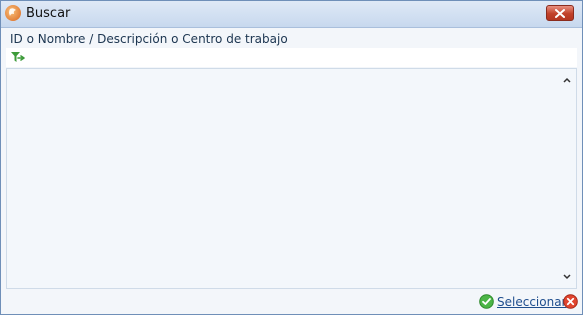 This screenshot has height=315, width=583. Describe the element at coordinates (291, 302) in the screenshot. I see `dialog-footer: Seleccionar` at that location.